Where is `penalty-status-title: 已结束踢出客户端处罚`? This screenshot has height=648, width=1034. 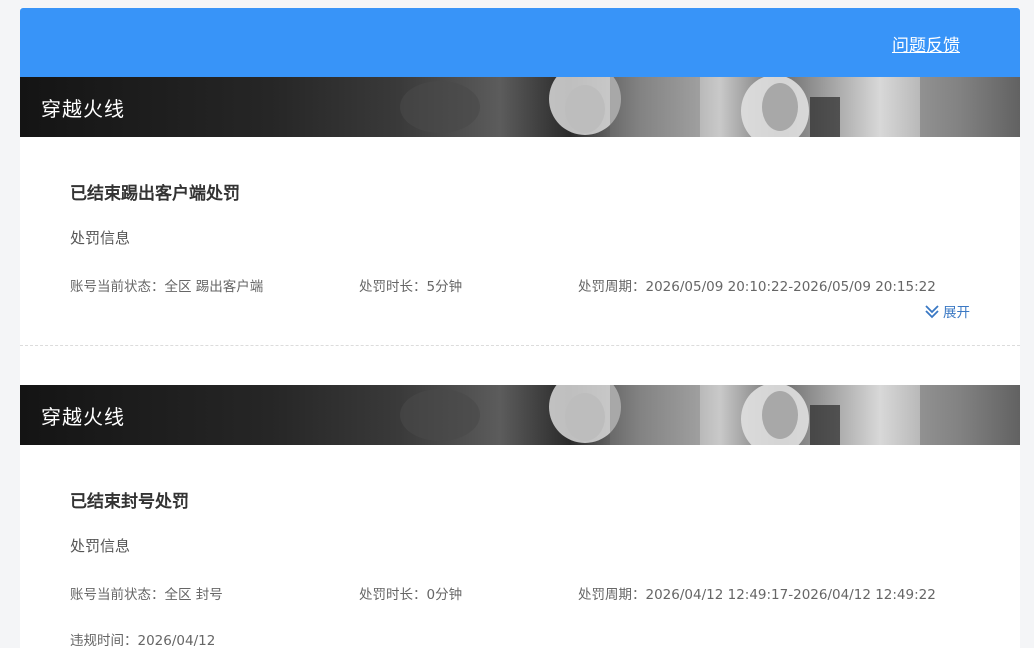 penalty-status-title: 已结束踢出客户端处罚 is located at coordinates (155, 194).